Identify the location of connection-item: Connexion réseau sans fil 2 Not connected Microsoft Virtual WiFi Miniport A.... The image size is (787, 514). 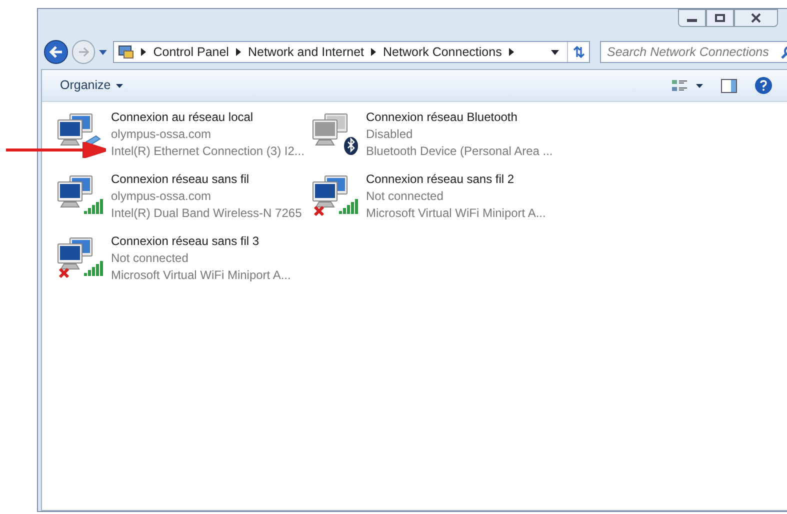
(435, 196).